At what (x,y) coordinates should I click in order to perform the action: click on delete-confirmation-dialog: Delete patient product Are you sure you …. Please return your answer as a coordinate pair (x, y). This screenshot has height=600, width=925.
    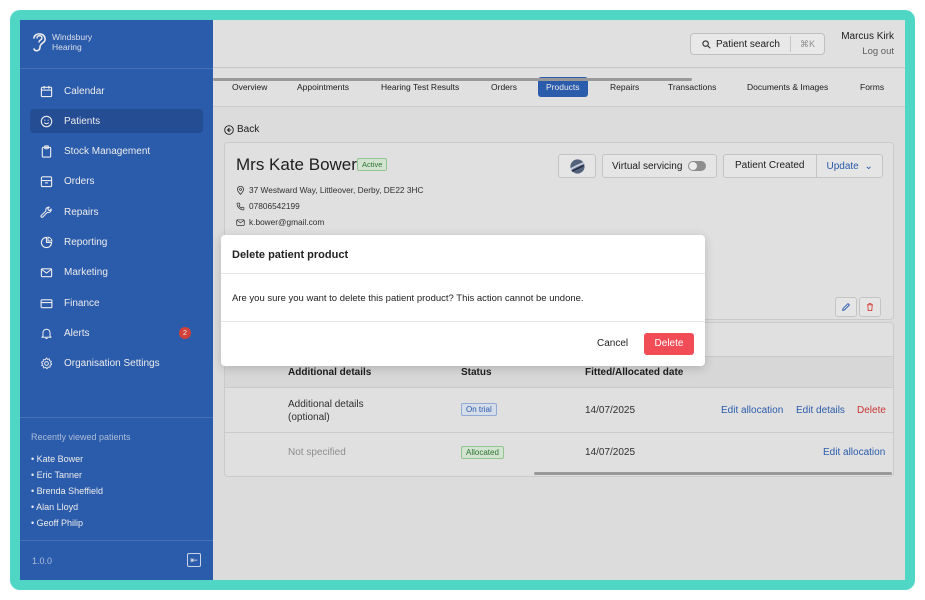
    Looking at the image, I should click on (463, 300).